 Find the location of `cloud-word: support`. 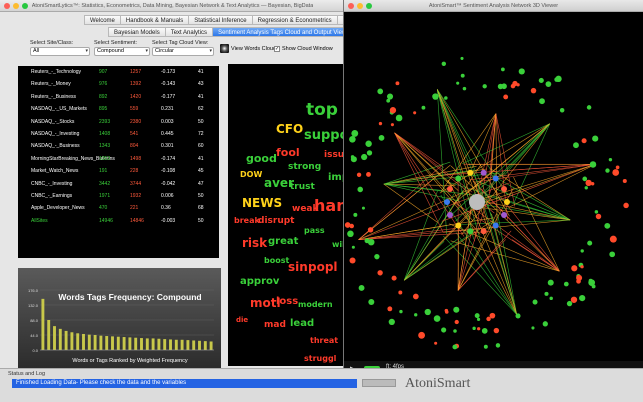

cloud-word: support is located at coordinates (324, 135).